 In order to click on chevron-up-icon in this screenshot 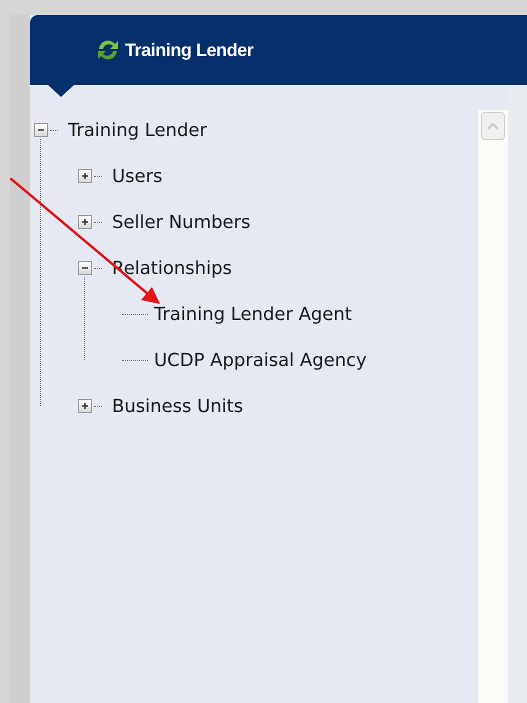, I will do `click(493, 126)`.